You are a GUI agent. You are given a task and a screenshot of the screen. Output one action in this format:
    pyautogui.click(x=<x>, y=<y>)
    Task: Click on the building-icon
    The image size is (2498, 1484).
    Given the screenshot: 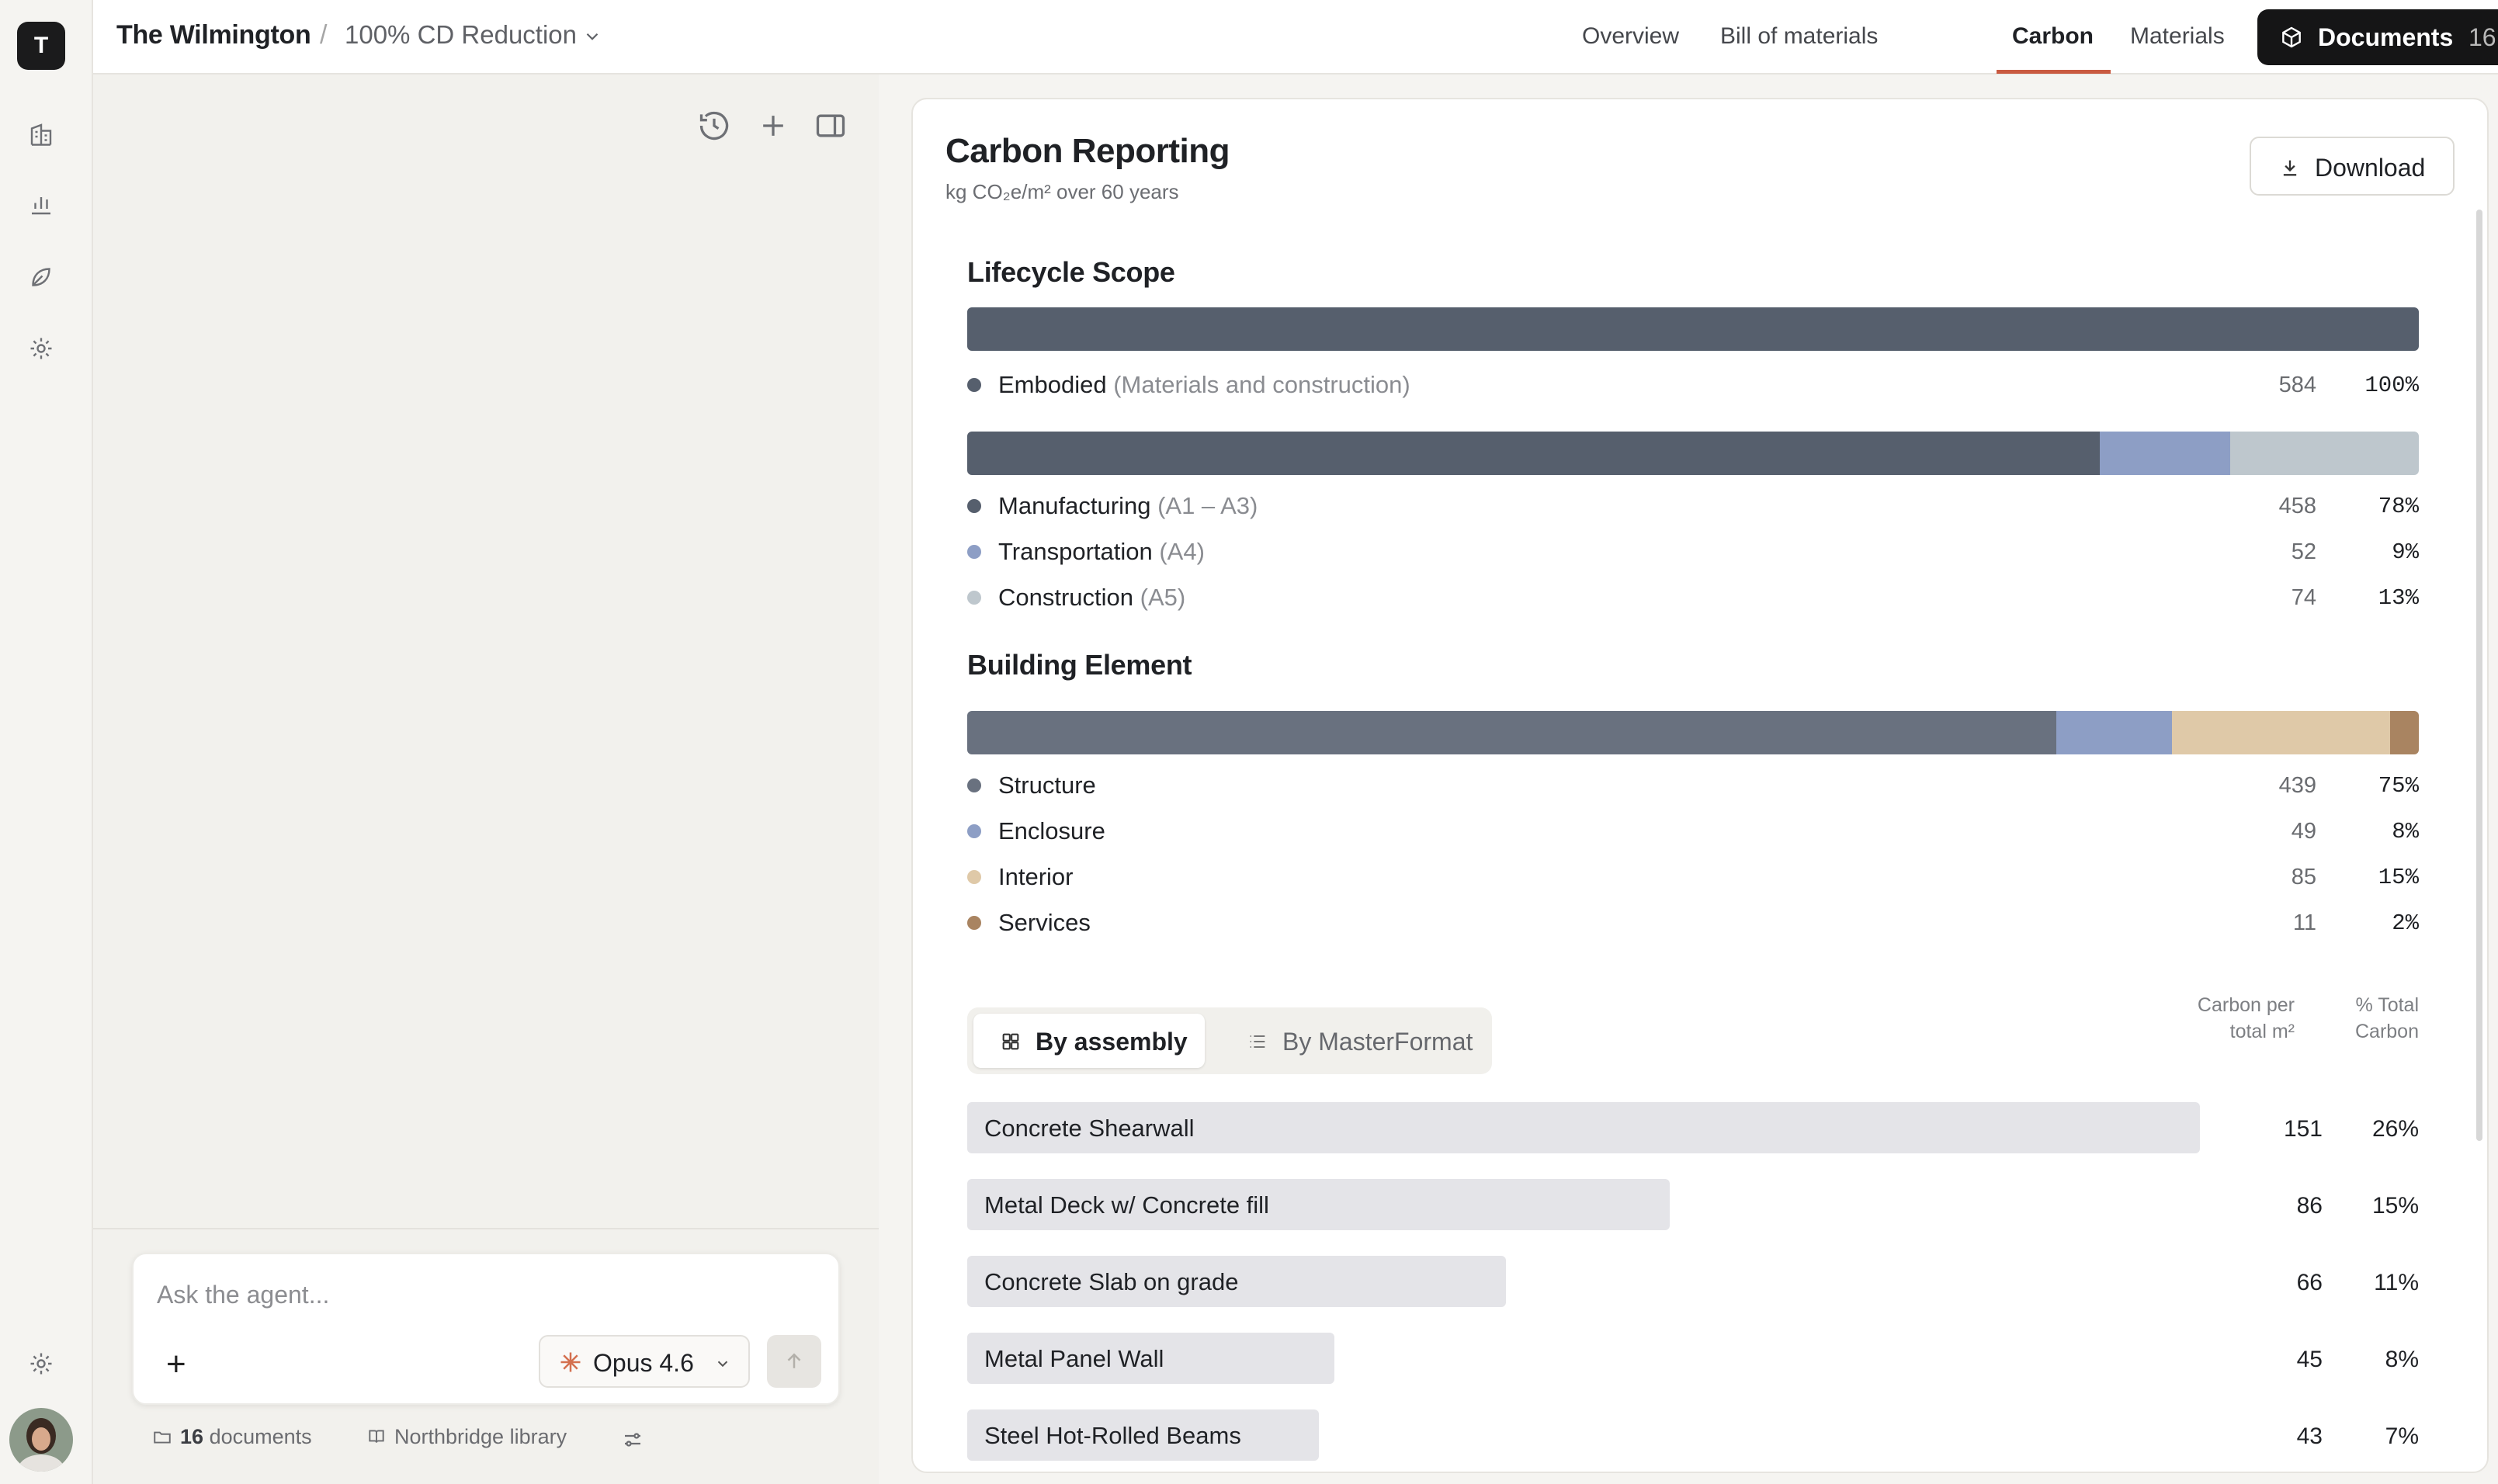 What is the action you would take?
    pyautogui.click(x=41, y=135)
    